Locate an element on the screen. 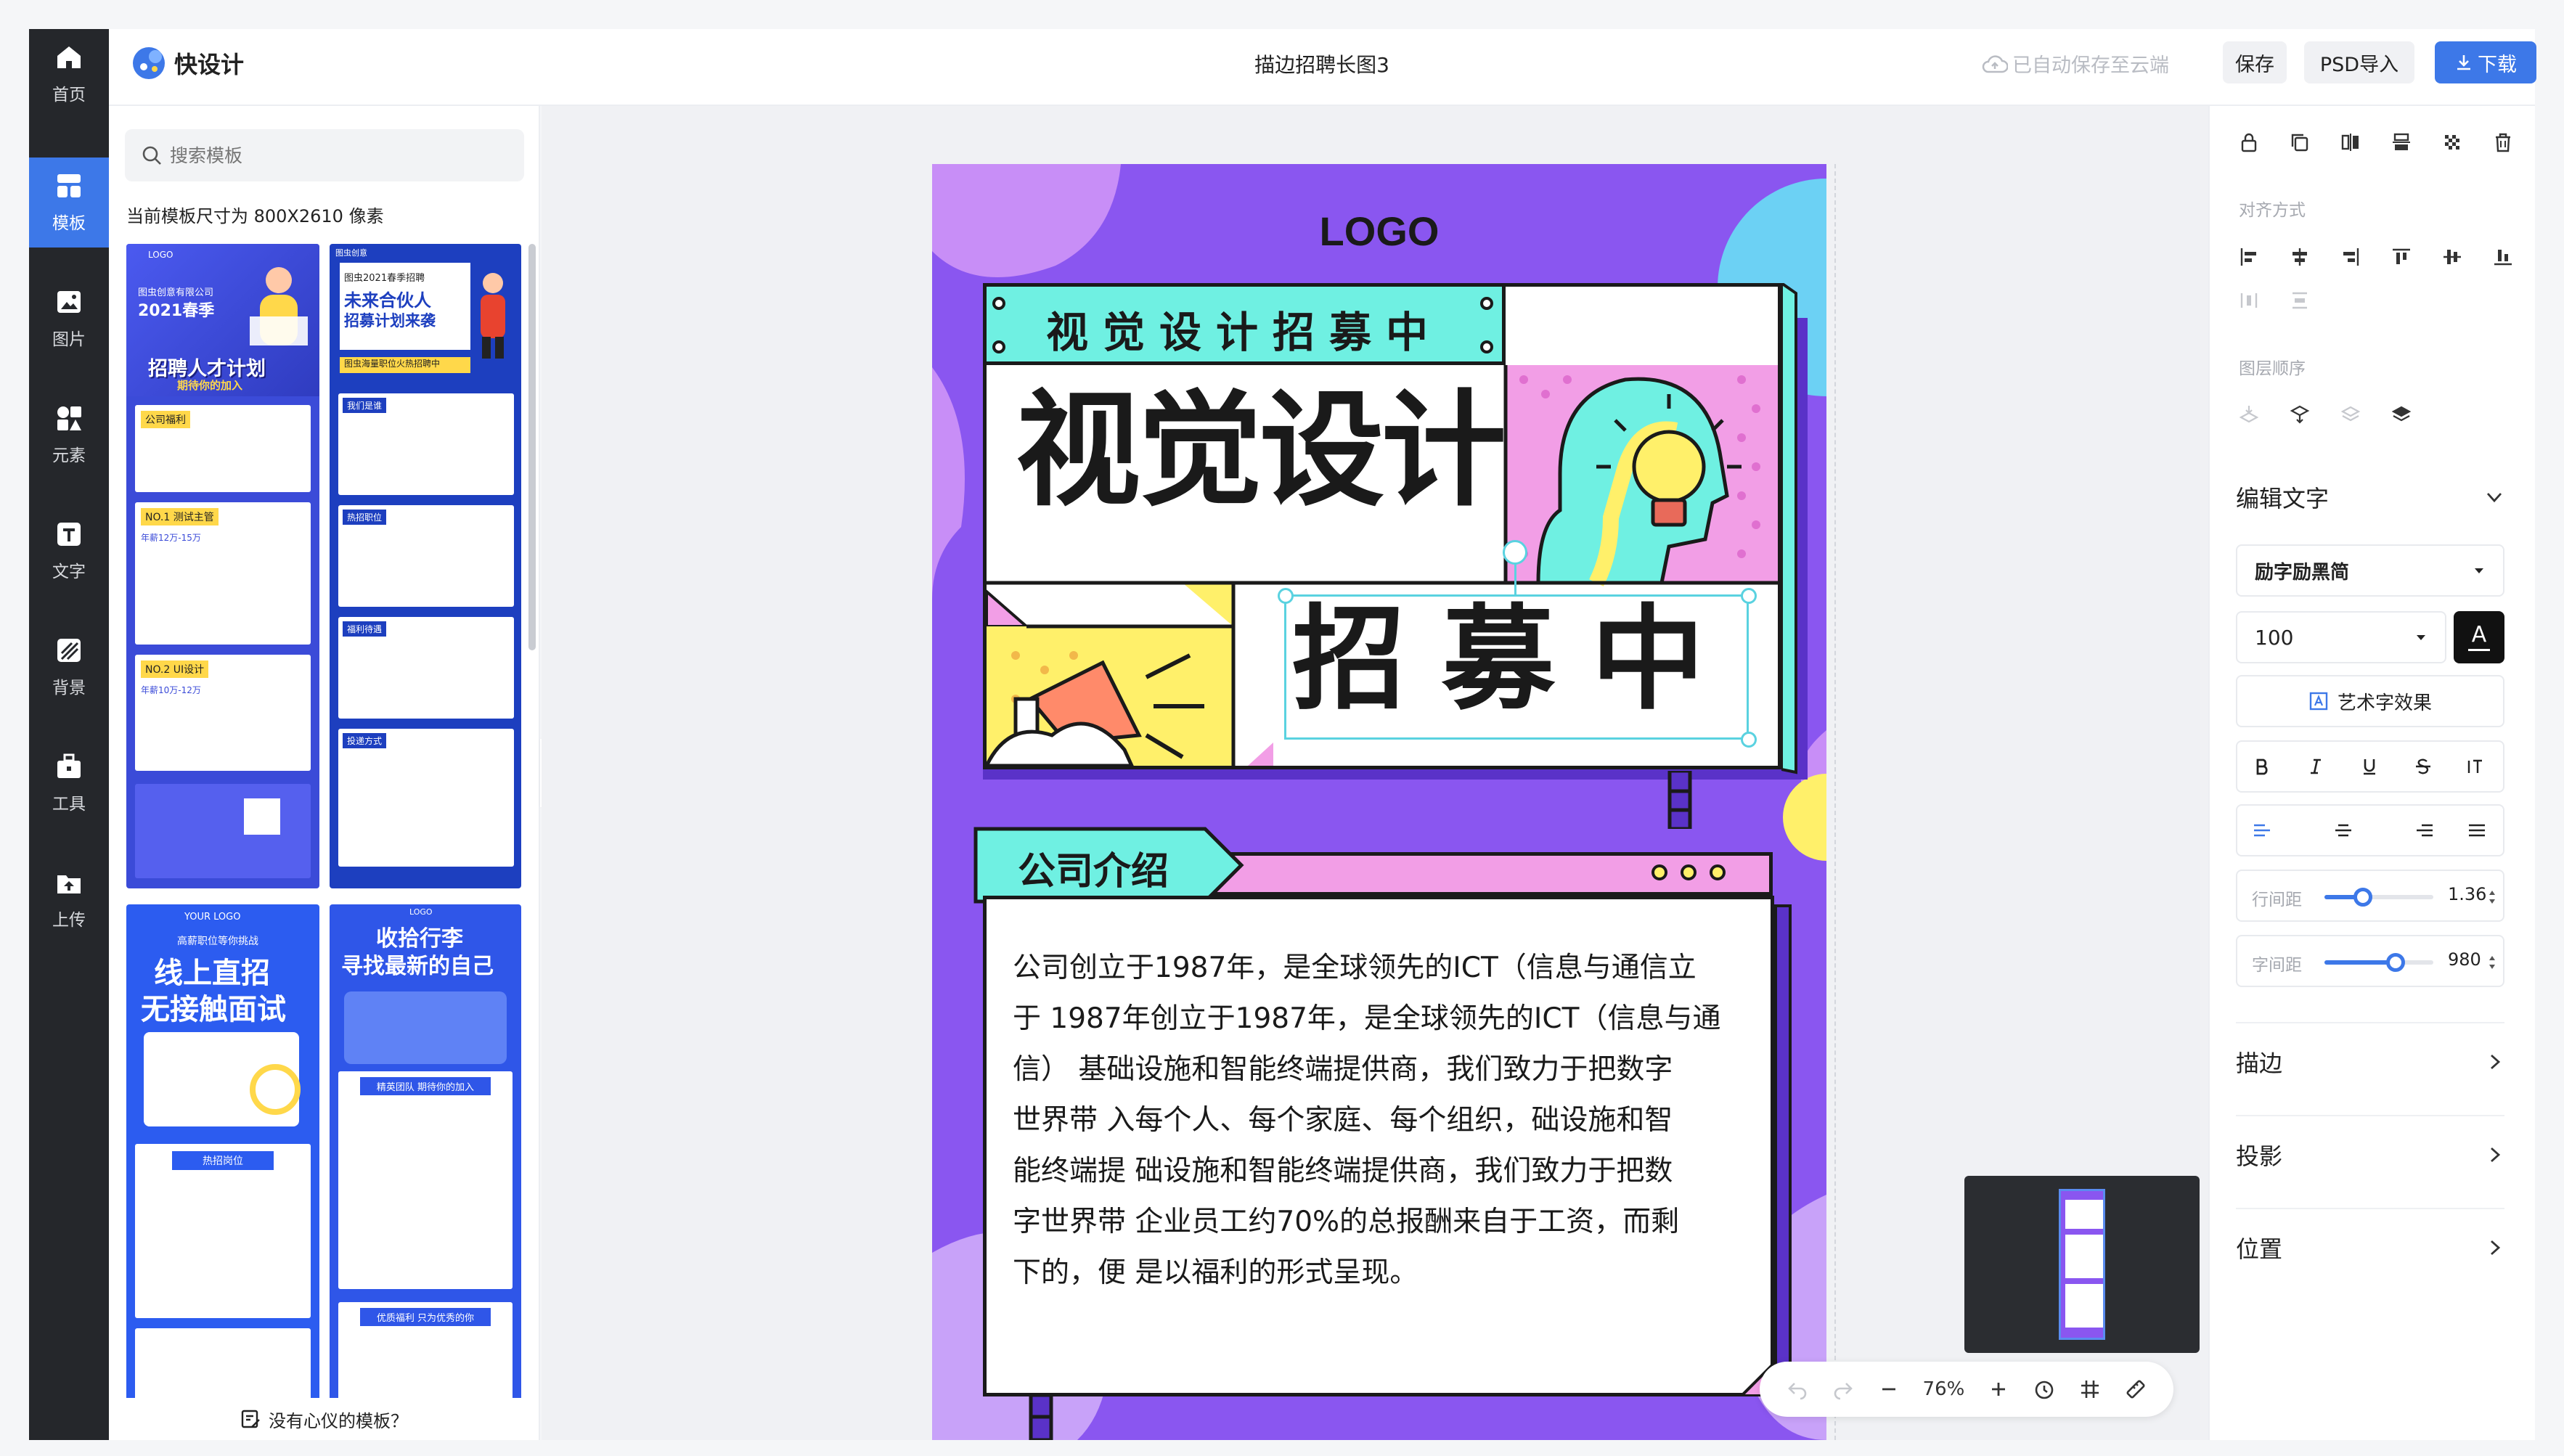 This screenshot has height=1456, width=2564. minimap is located at coordinates (2082, 1264).